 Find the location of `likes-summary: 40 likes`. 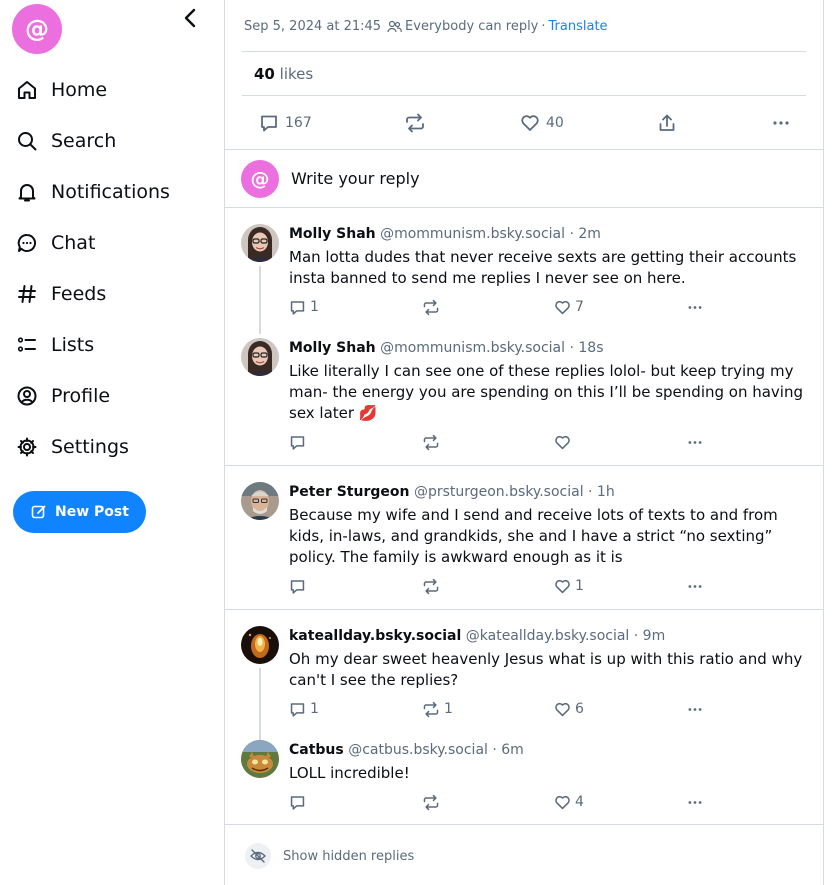

likes-summary: 40 likes is located at coordinates (283, 74).